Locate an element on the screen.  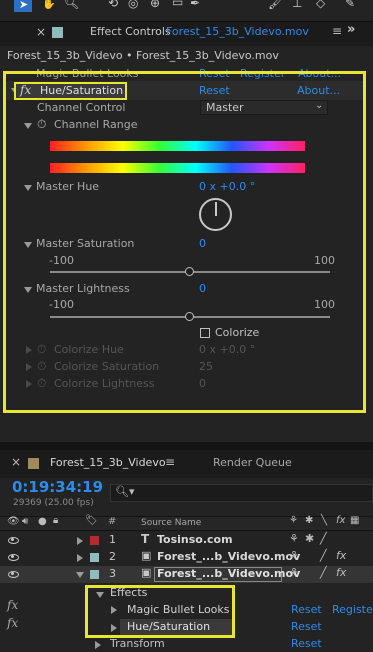
search-icon: 🔍︎▾ is located at coordinates (125, 491).